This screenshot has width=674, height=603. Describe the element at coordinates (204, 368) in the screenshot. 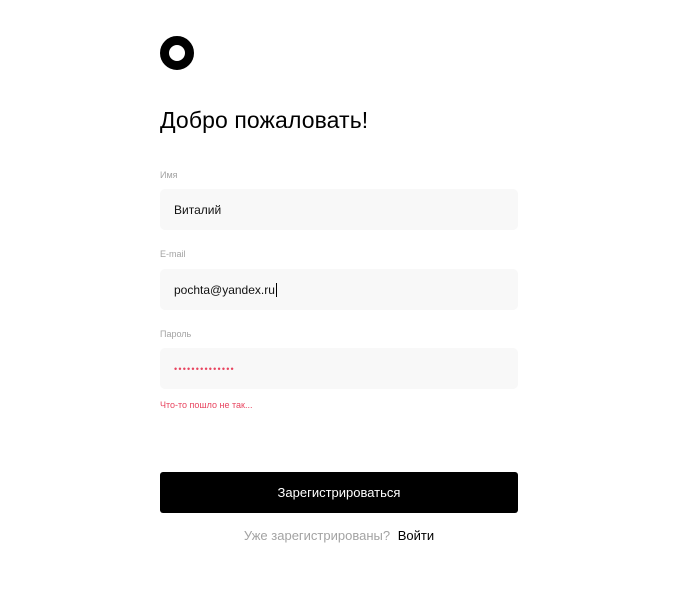

I see `password-field-value: ••••••••••••••` at that location.